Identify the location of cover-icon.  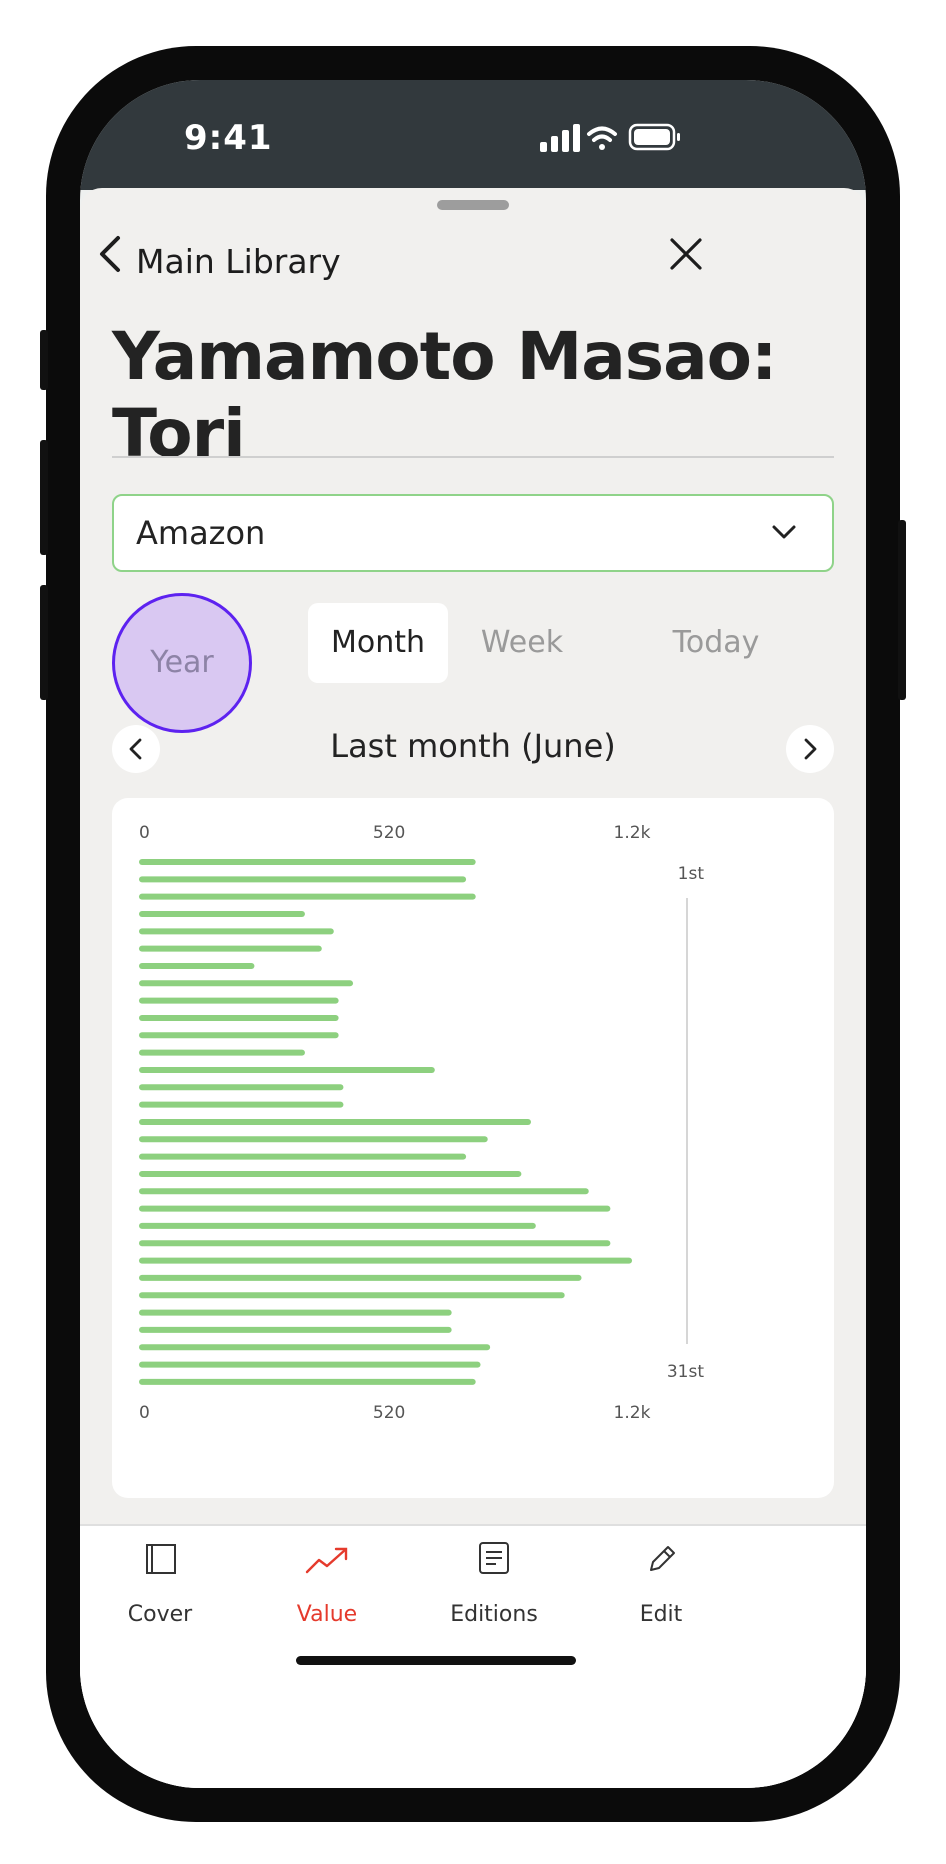
(161, 1559).